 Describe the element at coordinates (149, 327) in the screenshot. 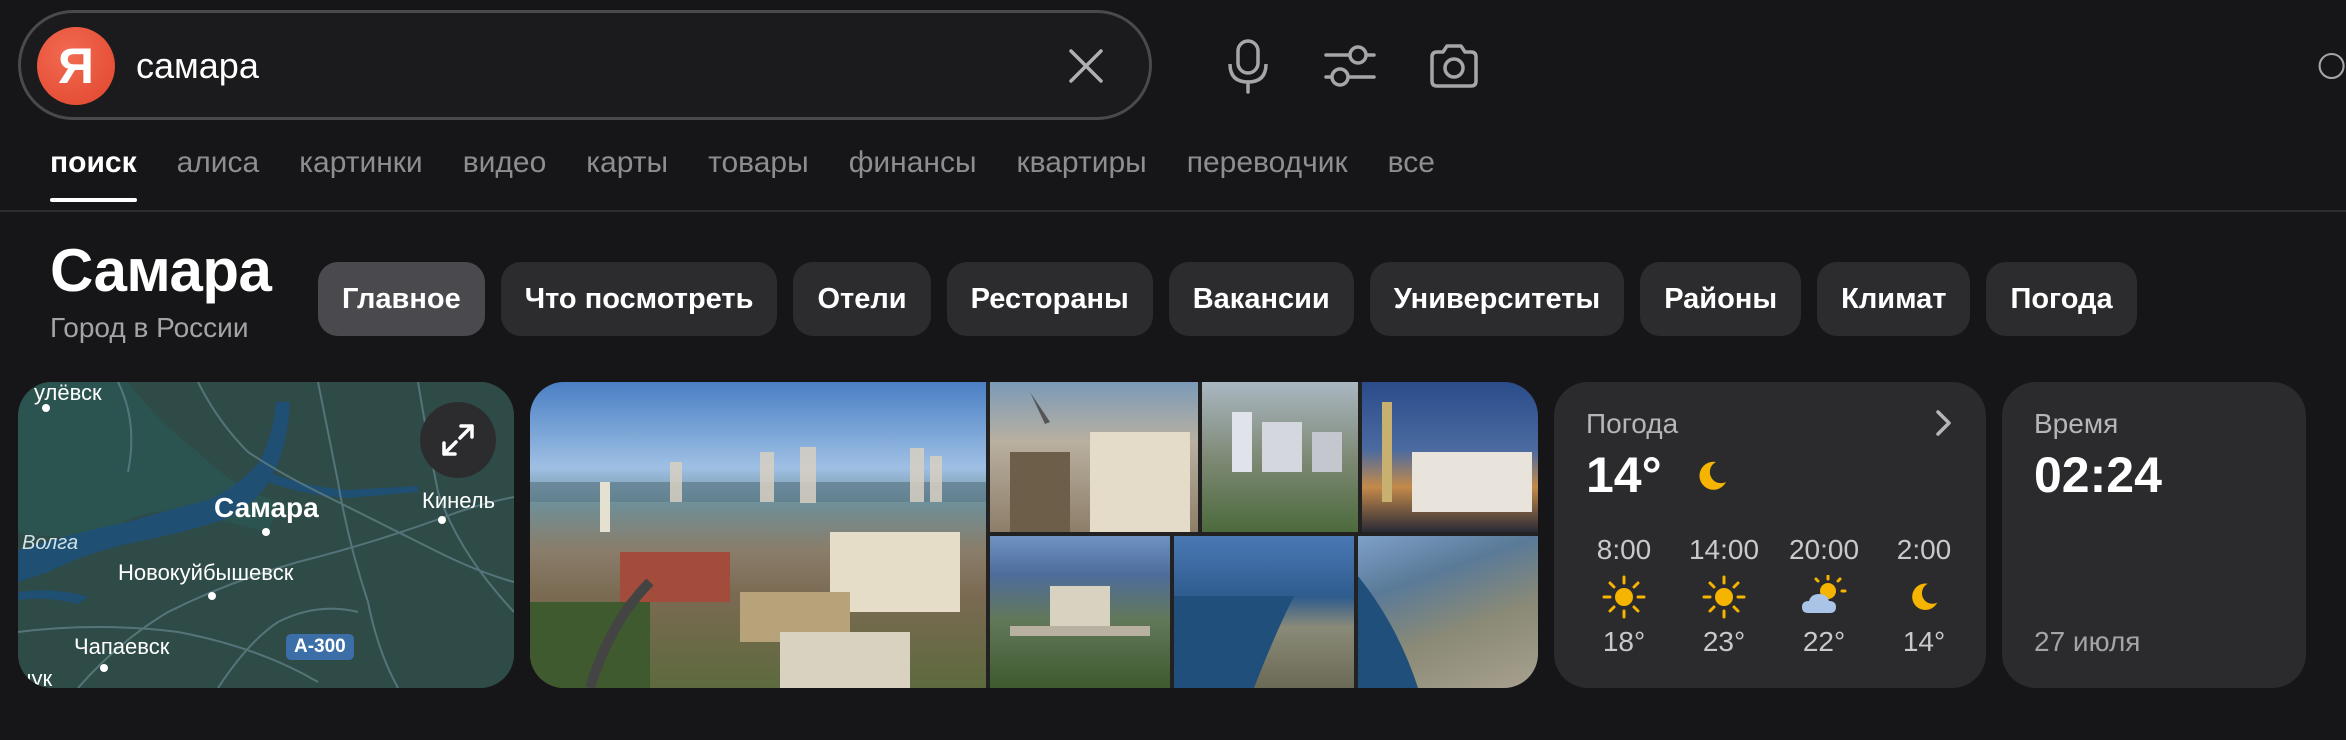

I see `entity-subtitle: Город в России` at that location.